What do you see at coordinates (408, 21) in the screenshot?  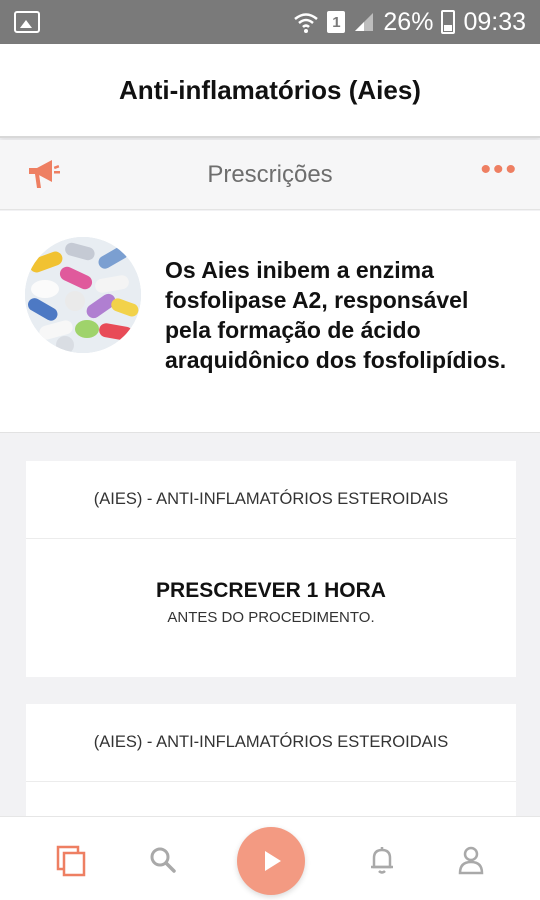 I see `battery-percent: 26%` at bounding box center [408, 21].